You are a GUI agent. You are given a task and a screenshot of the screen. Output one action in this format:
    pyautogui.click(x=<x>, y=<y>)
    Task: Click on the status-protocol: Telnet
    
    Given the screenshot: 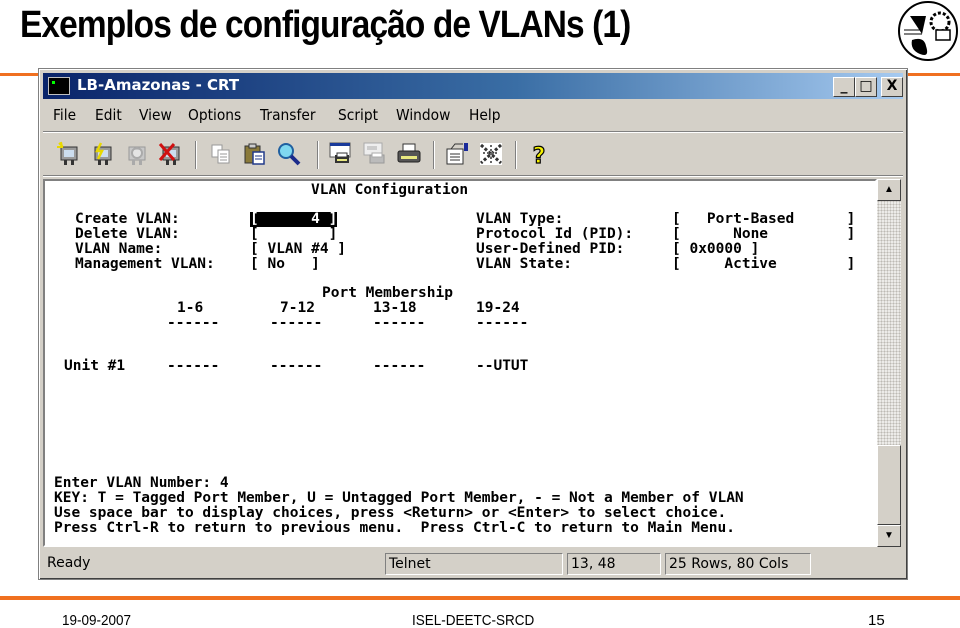 What is the action you would take?
    pyautogui.click(x=474, y=564)
    